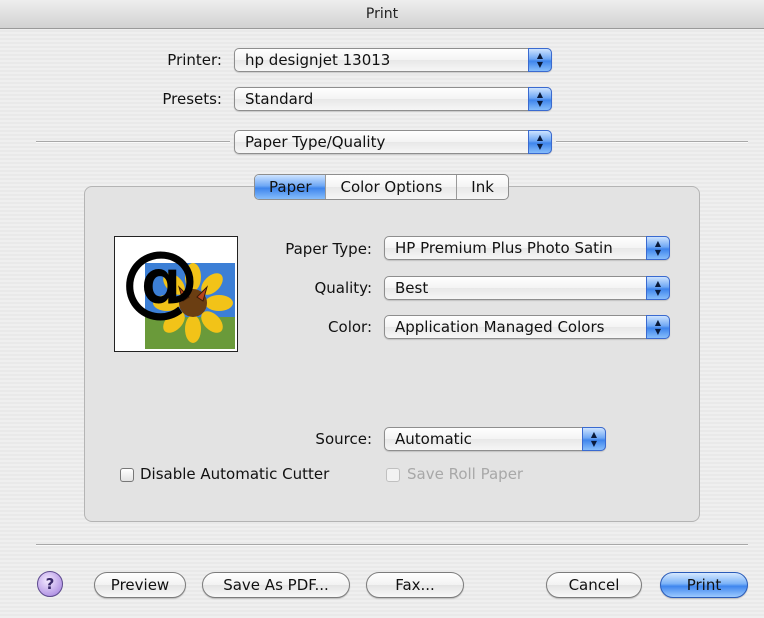  What do you see at coordinates (392, 545) in the screenshot?
I see `bottom-separator` at bounding box center [392, 545].